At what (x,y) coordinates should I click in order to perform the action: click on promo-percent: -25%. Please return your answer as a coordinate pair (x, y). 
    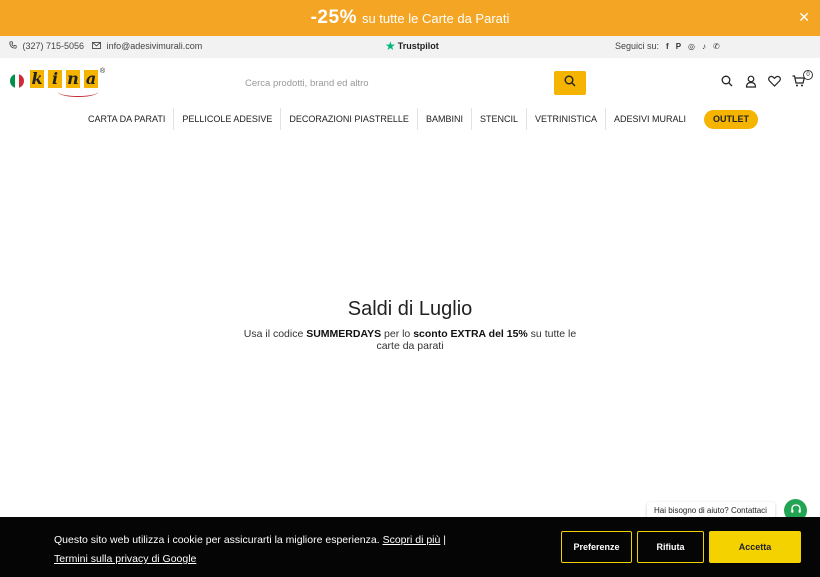
    Looking at the image, I should click on (333, 17).